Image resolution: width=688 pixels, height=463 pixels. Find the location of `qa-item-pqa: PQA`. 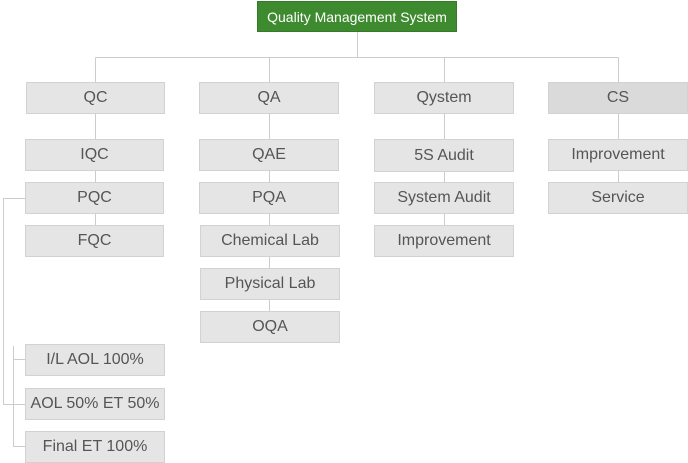

qa-item-pqa: PQA is located at coordinates (269, 198).